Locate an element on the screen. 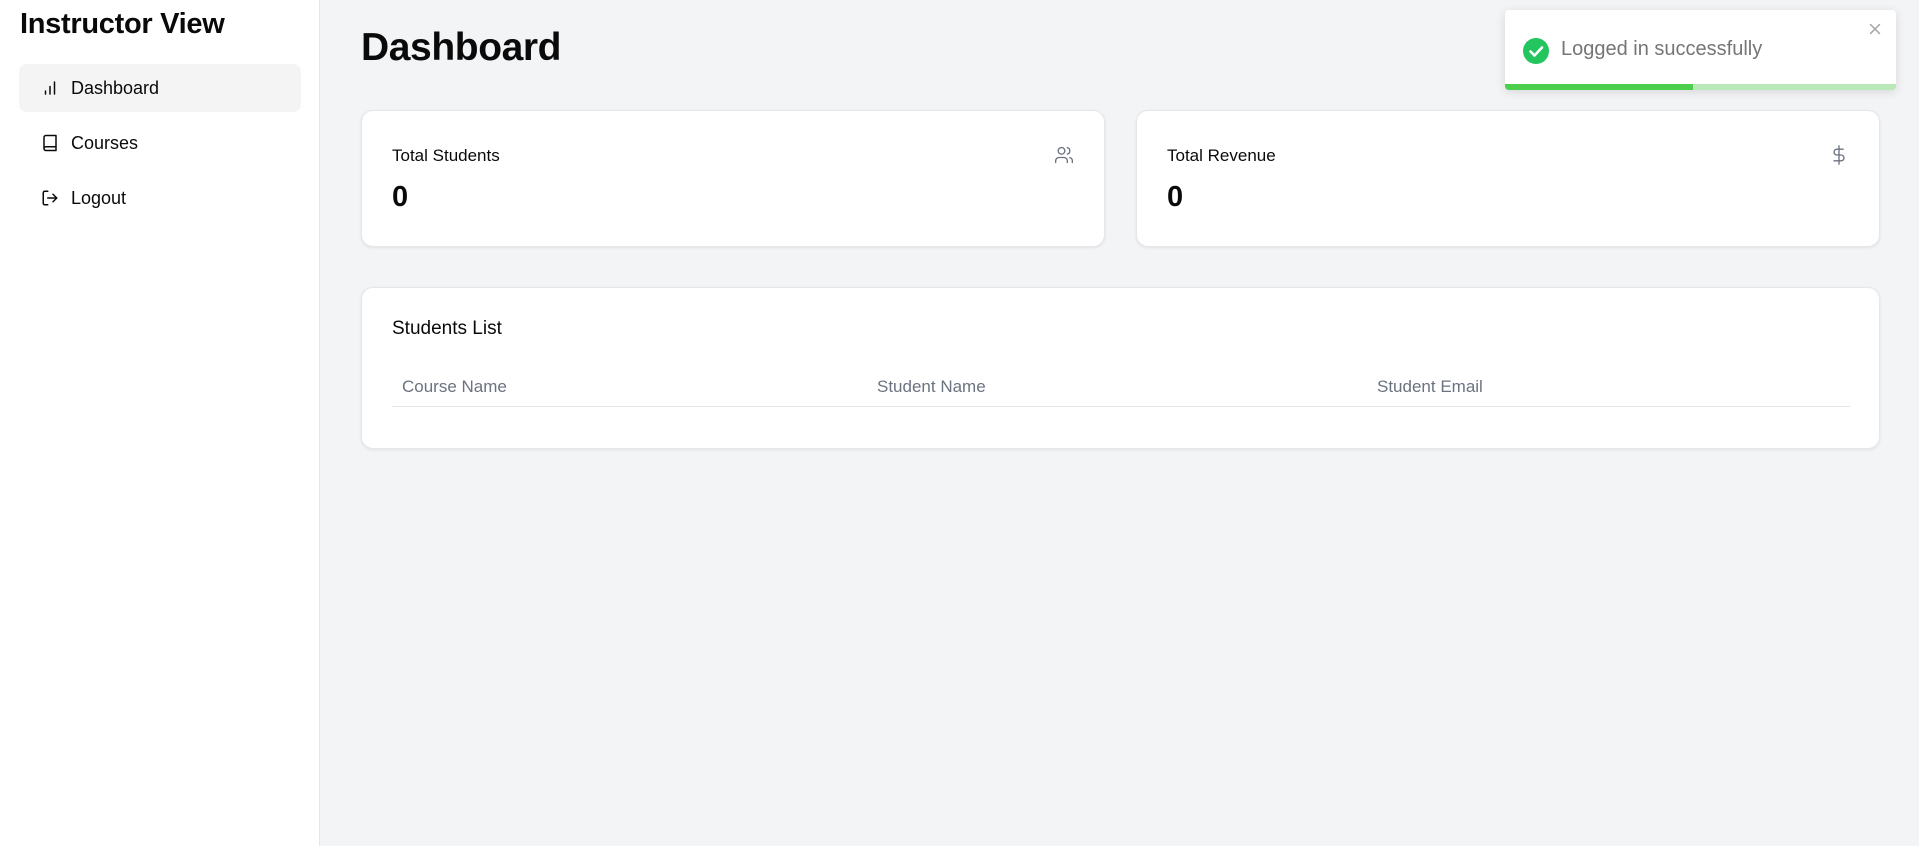  column-header-course-name: Course Name is located at coordinates (454, 386).